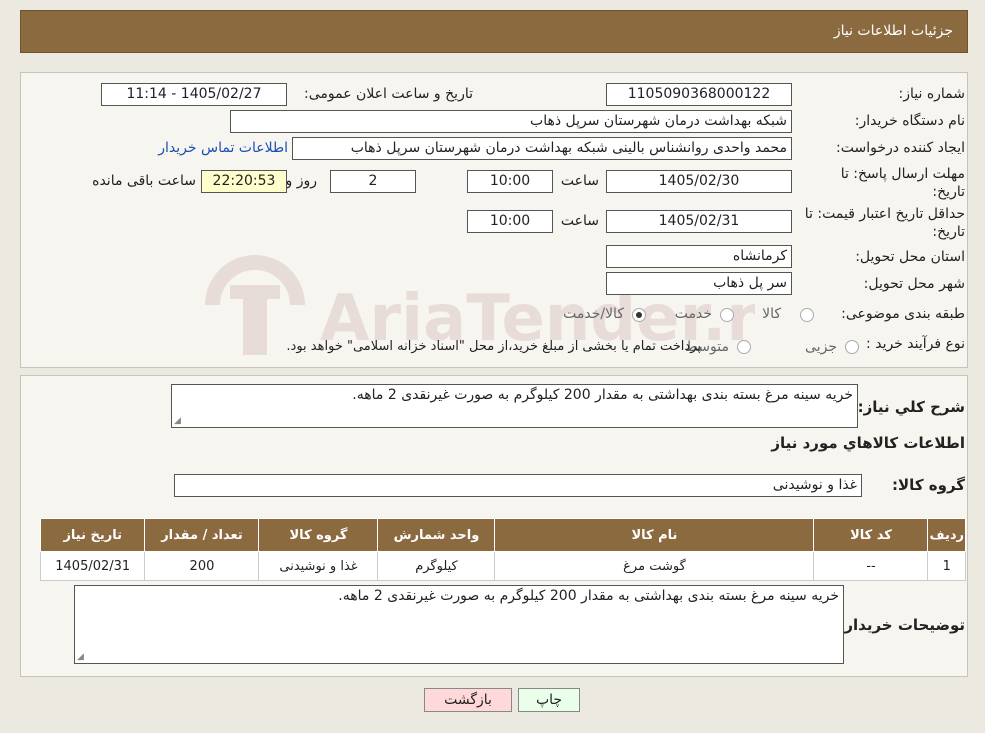  Describe the element at coordinates (699, 256) in the screenshot. I see `province-field: کرمانشاه` at that location.